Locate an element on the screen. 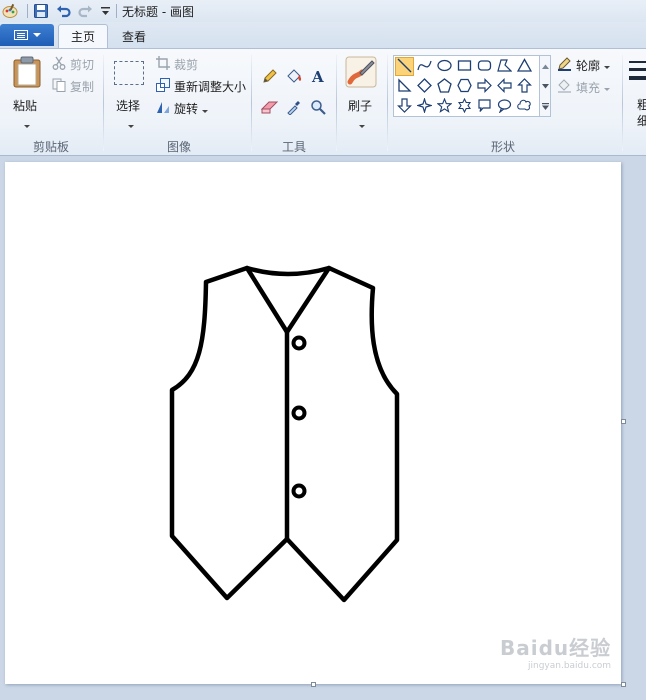 Image resolution: width=646 pixels, height=700 pixels. shape-rounded-callout is located at coordinates (484, 106).